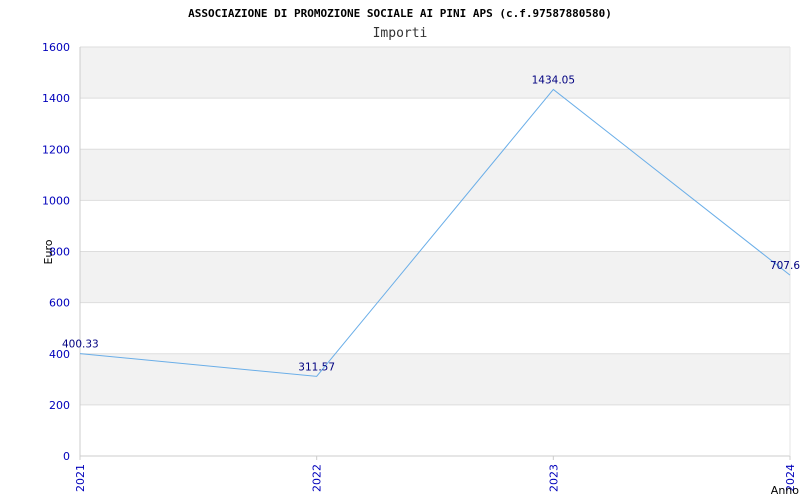 The width and height of the screenshot is (800, 500). I want to click on y-tick-label: 0, so click(66, 456).